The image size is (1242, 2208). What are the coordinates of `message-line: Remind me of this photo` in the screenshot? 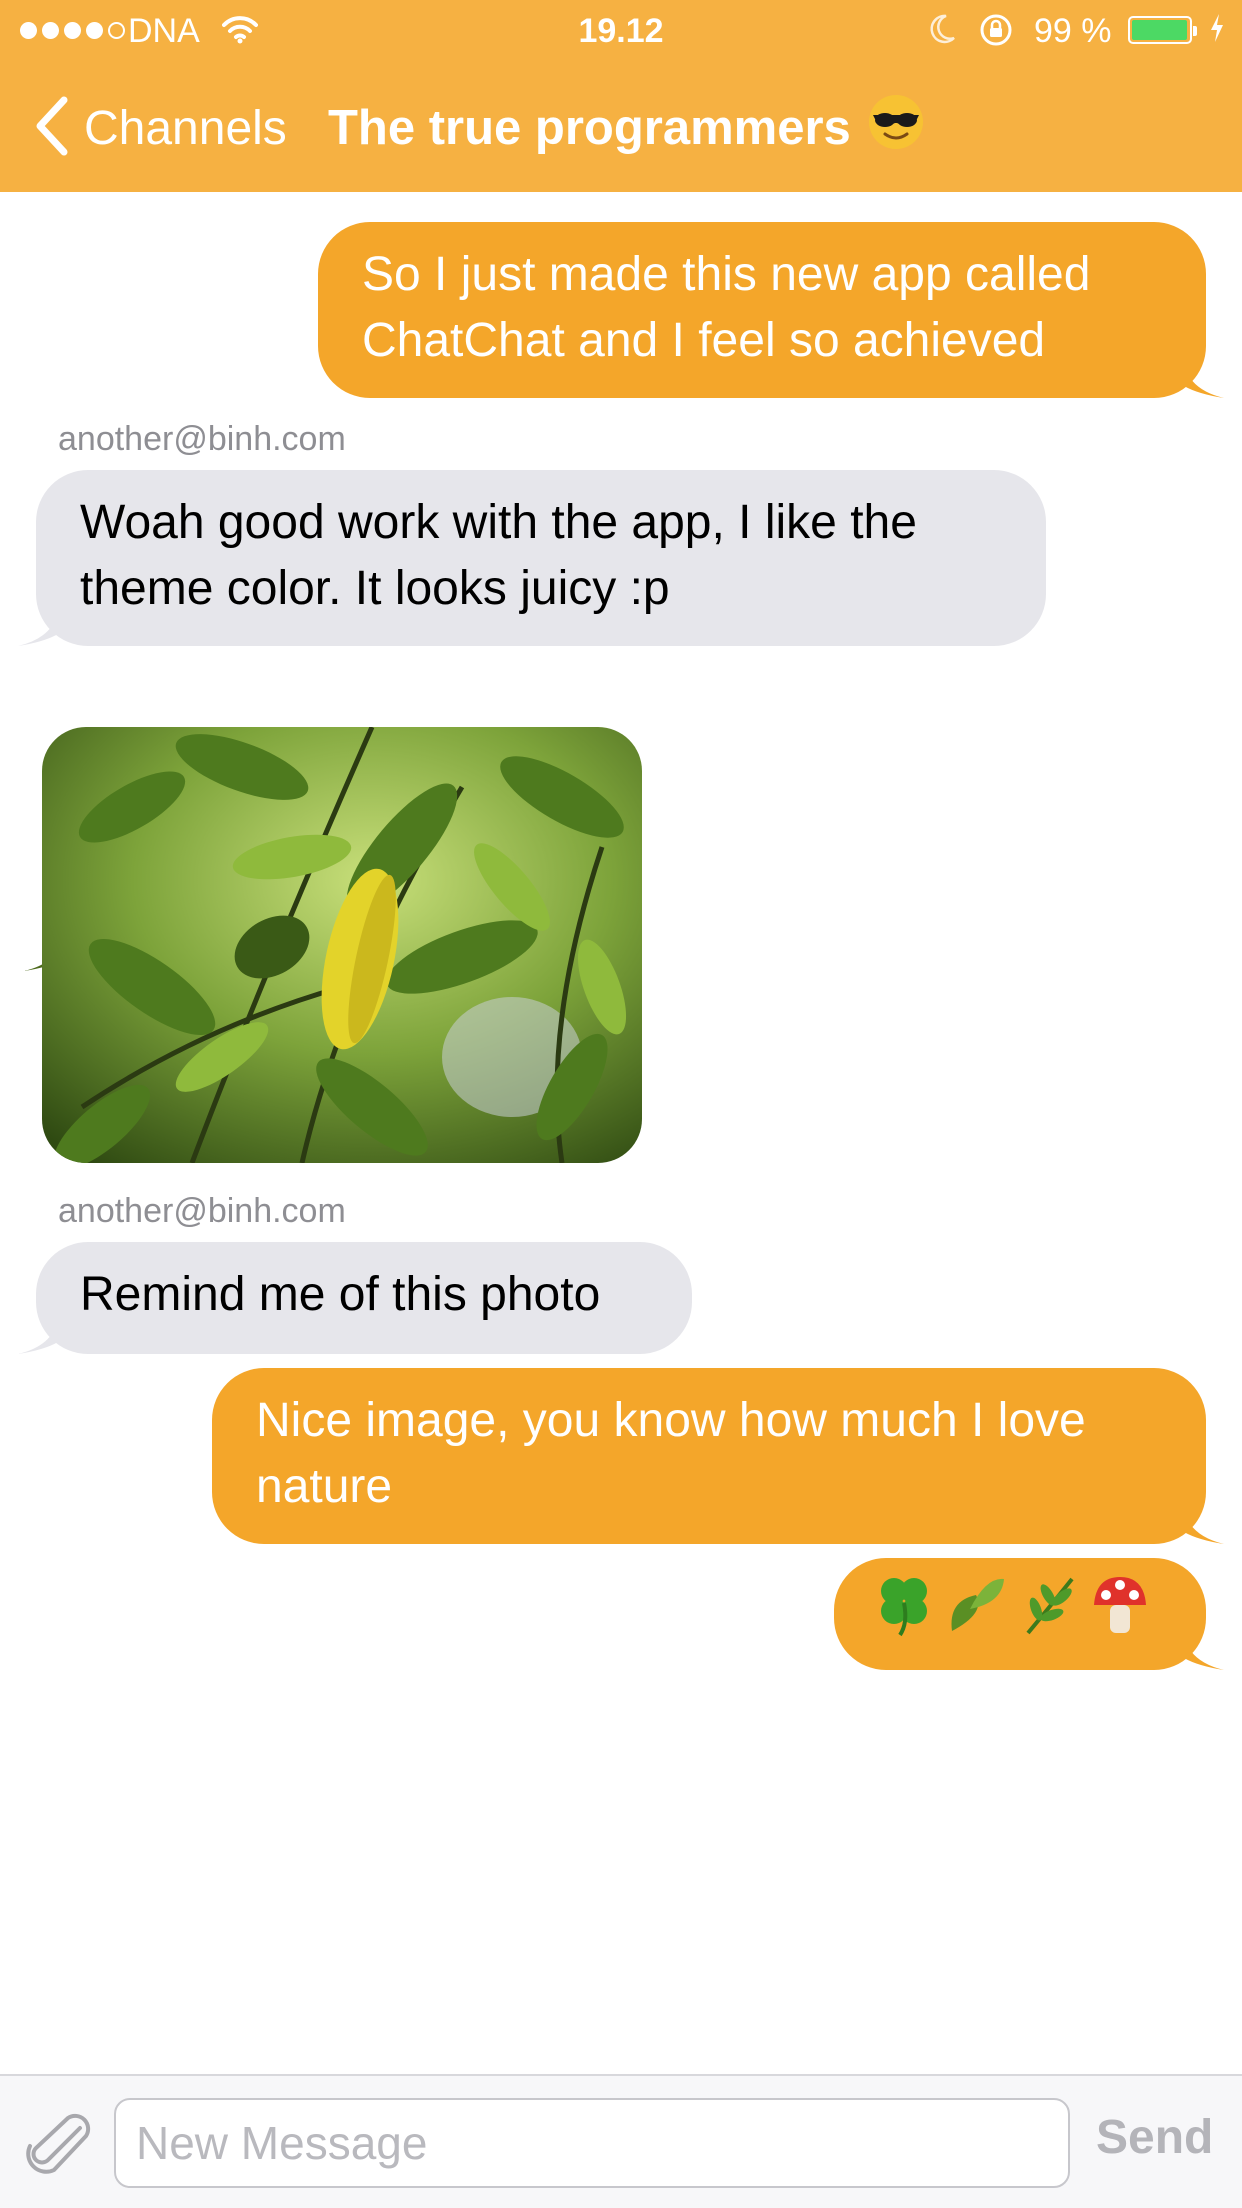 It's located at (340, 1294).